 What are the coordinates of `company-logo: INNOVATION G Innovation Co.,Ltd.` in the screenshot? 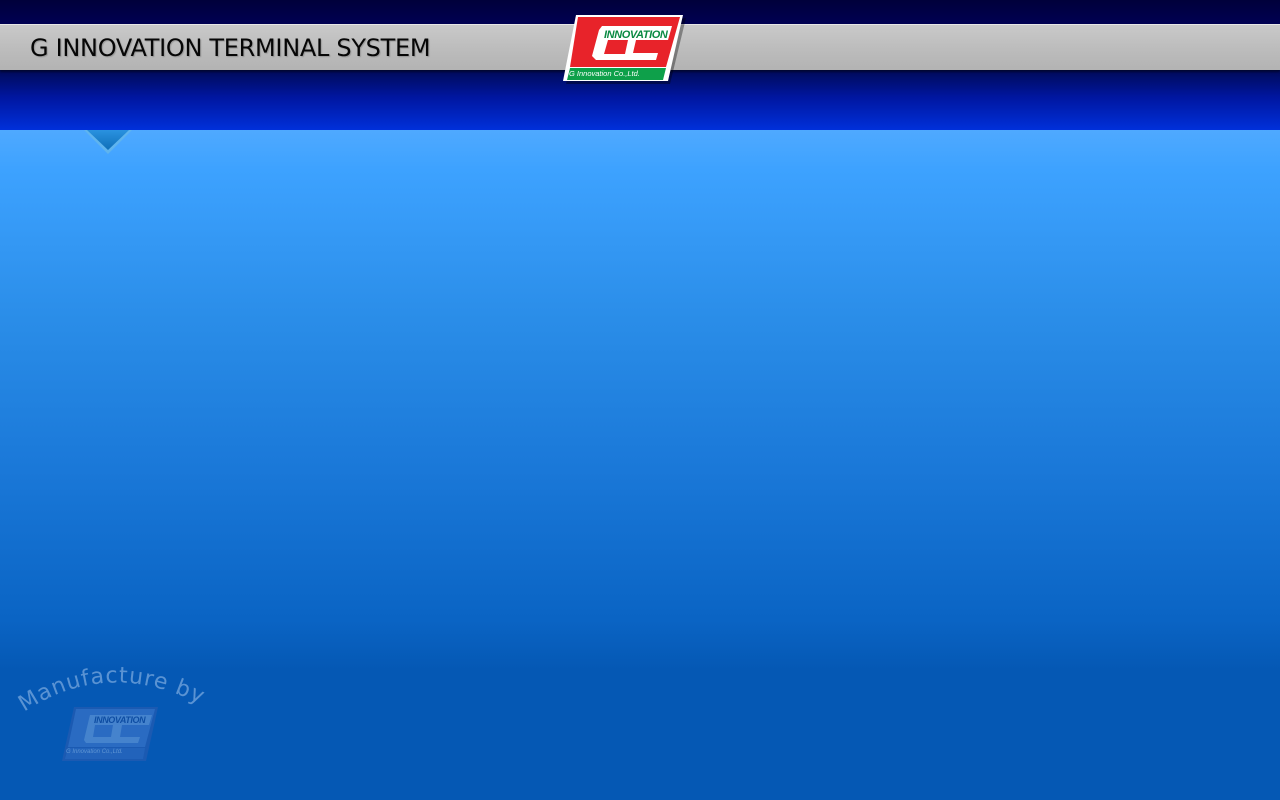 It's located at (624, 50).